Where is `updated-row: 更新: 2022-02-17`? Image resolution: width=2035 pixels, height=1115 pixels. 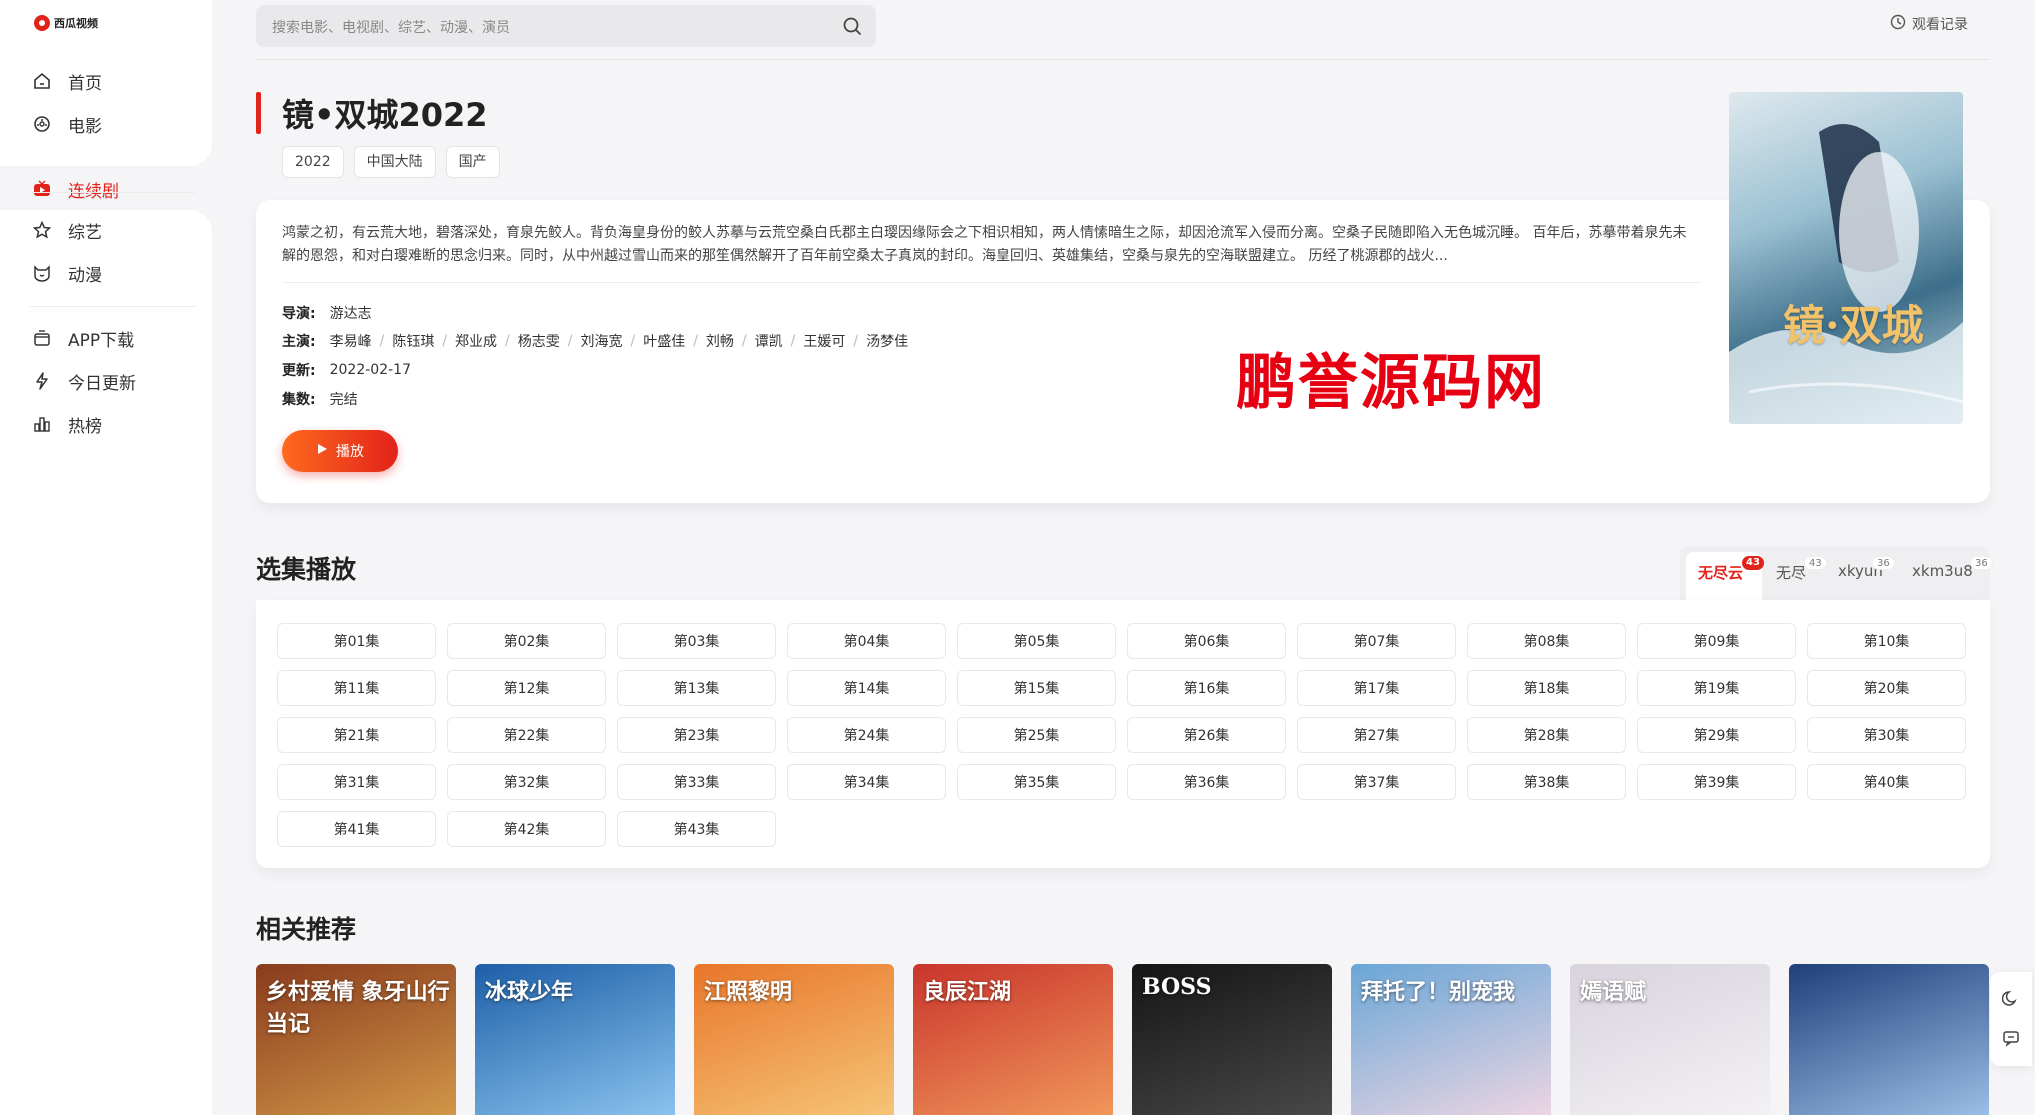 updated-row: 更新: 2022-02-17 is located at coordinates (346, 370).